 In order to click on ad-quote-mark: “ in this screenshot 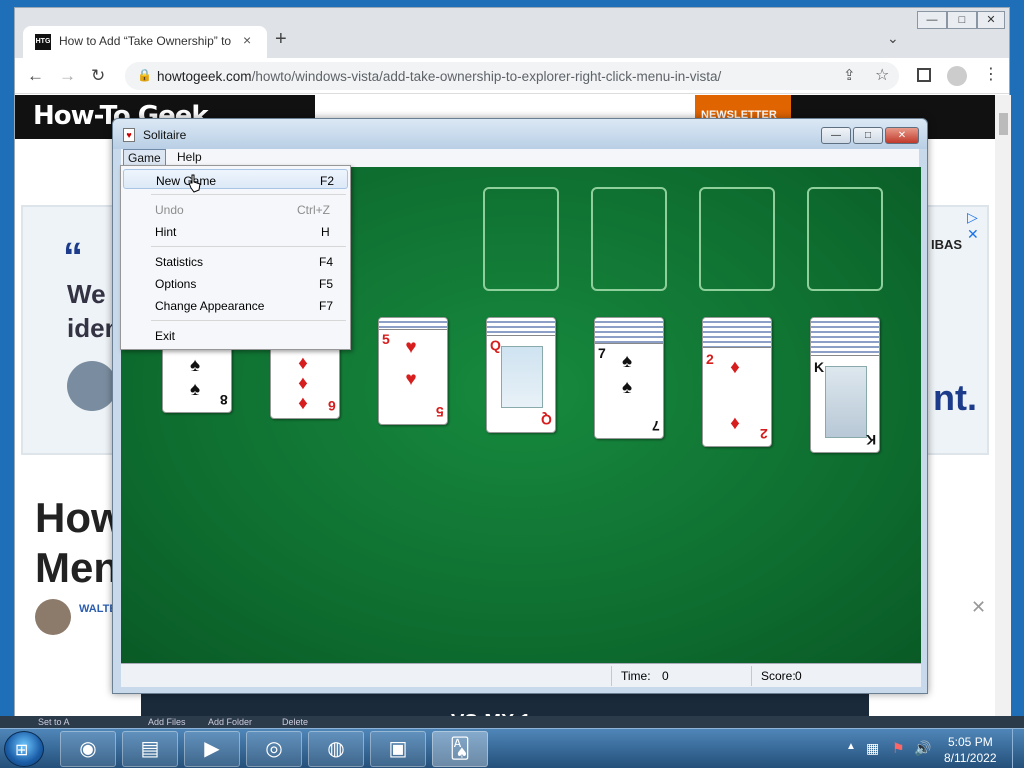, I will do `click(73, 257)`.